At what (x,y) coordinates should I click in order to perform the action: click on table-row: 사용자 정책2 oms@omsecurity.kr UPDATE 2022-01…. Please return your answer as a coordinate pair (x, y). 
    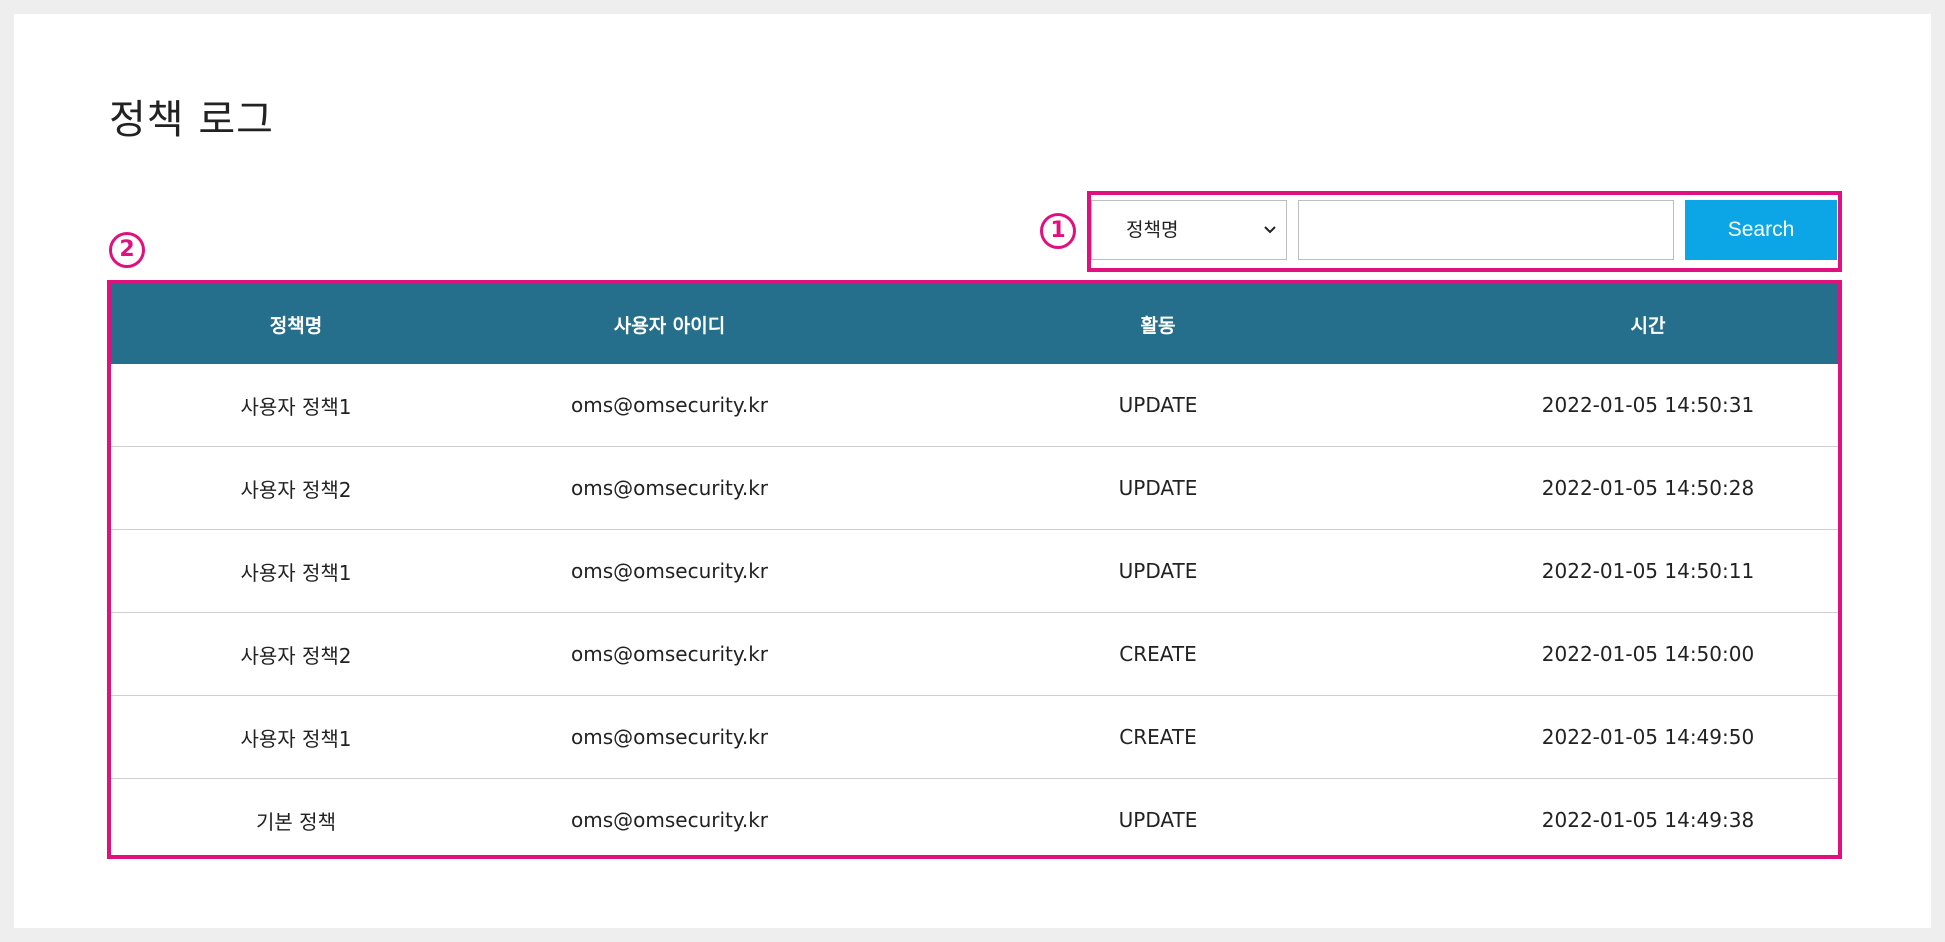
    Looking at the image, I should click on (974, 488).